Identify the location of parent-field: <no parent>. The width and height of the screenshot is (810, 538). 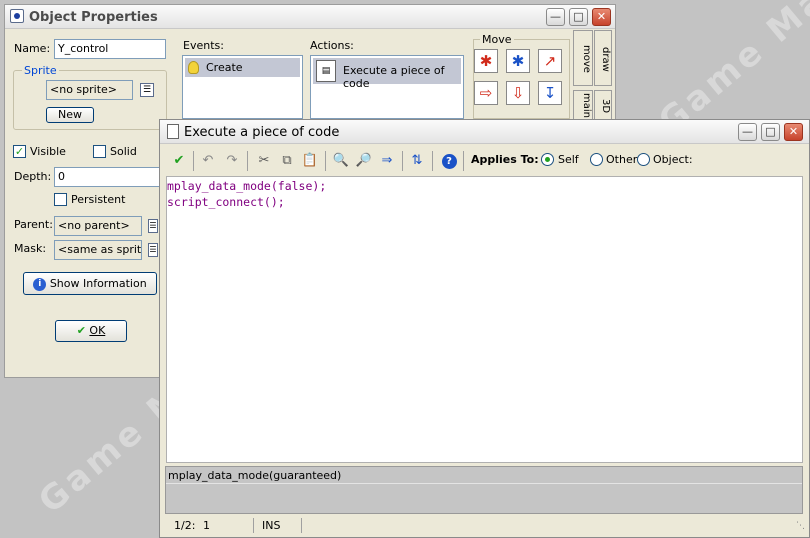
(98, 226).